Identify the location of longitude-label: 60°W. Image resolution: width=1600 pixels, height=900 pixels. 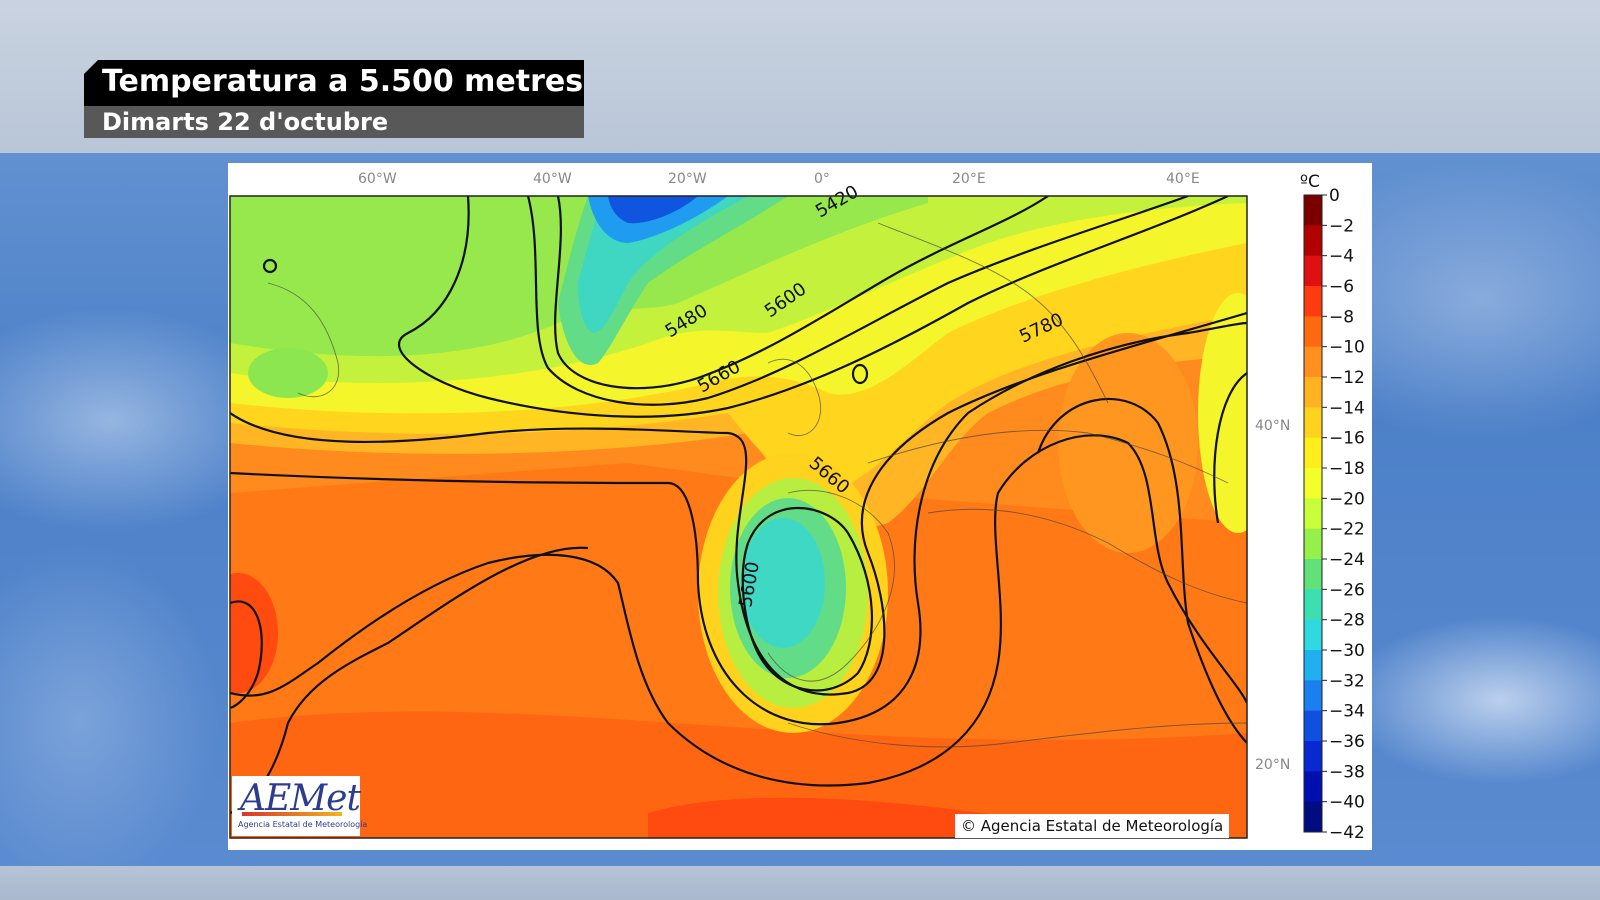
(377, 179).